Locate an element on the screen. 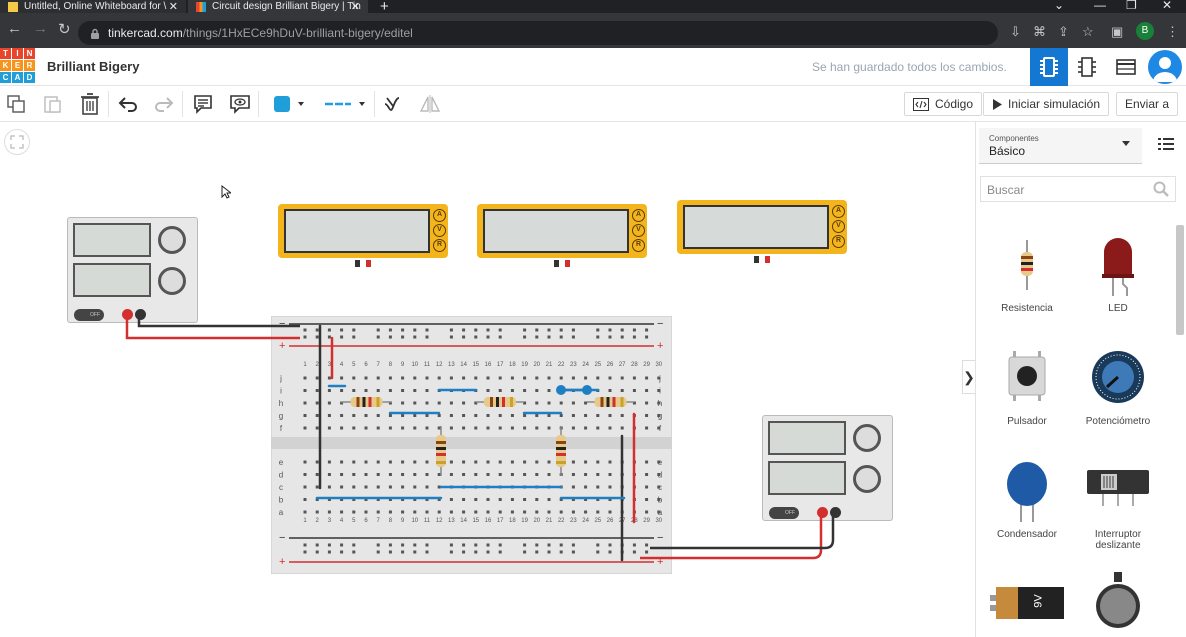 The image size is (1186, 637). project-title: Brilliant Bigery is located at coordinates (93, 66).